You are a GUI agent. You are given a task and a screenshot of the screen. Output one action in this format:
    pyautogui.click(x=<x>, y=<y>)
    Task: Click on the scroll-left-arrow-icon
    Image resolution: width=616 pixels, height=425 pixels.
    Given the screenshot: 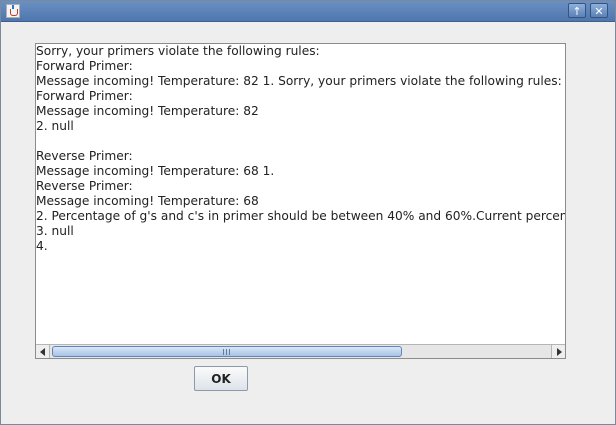 What is the action you would take?
    pyautogui.click(x=43, y=351)
    